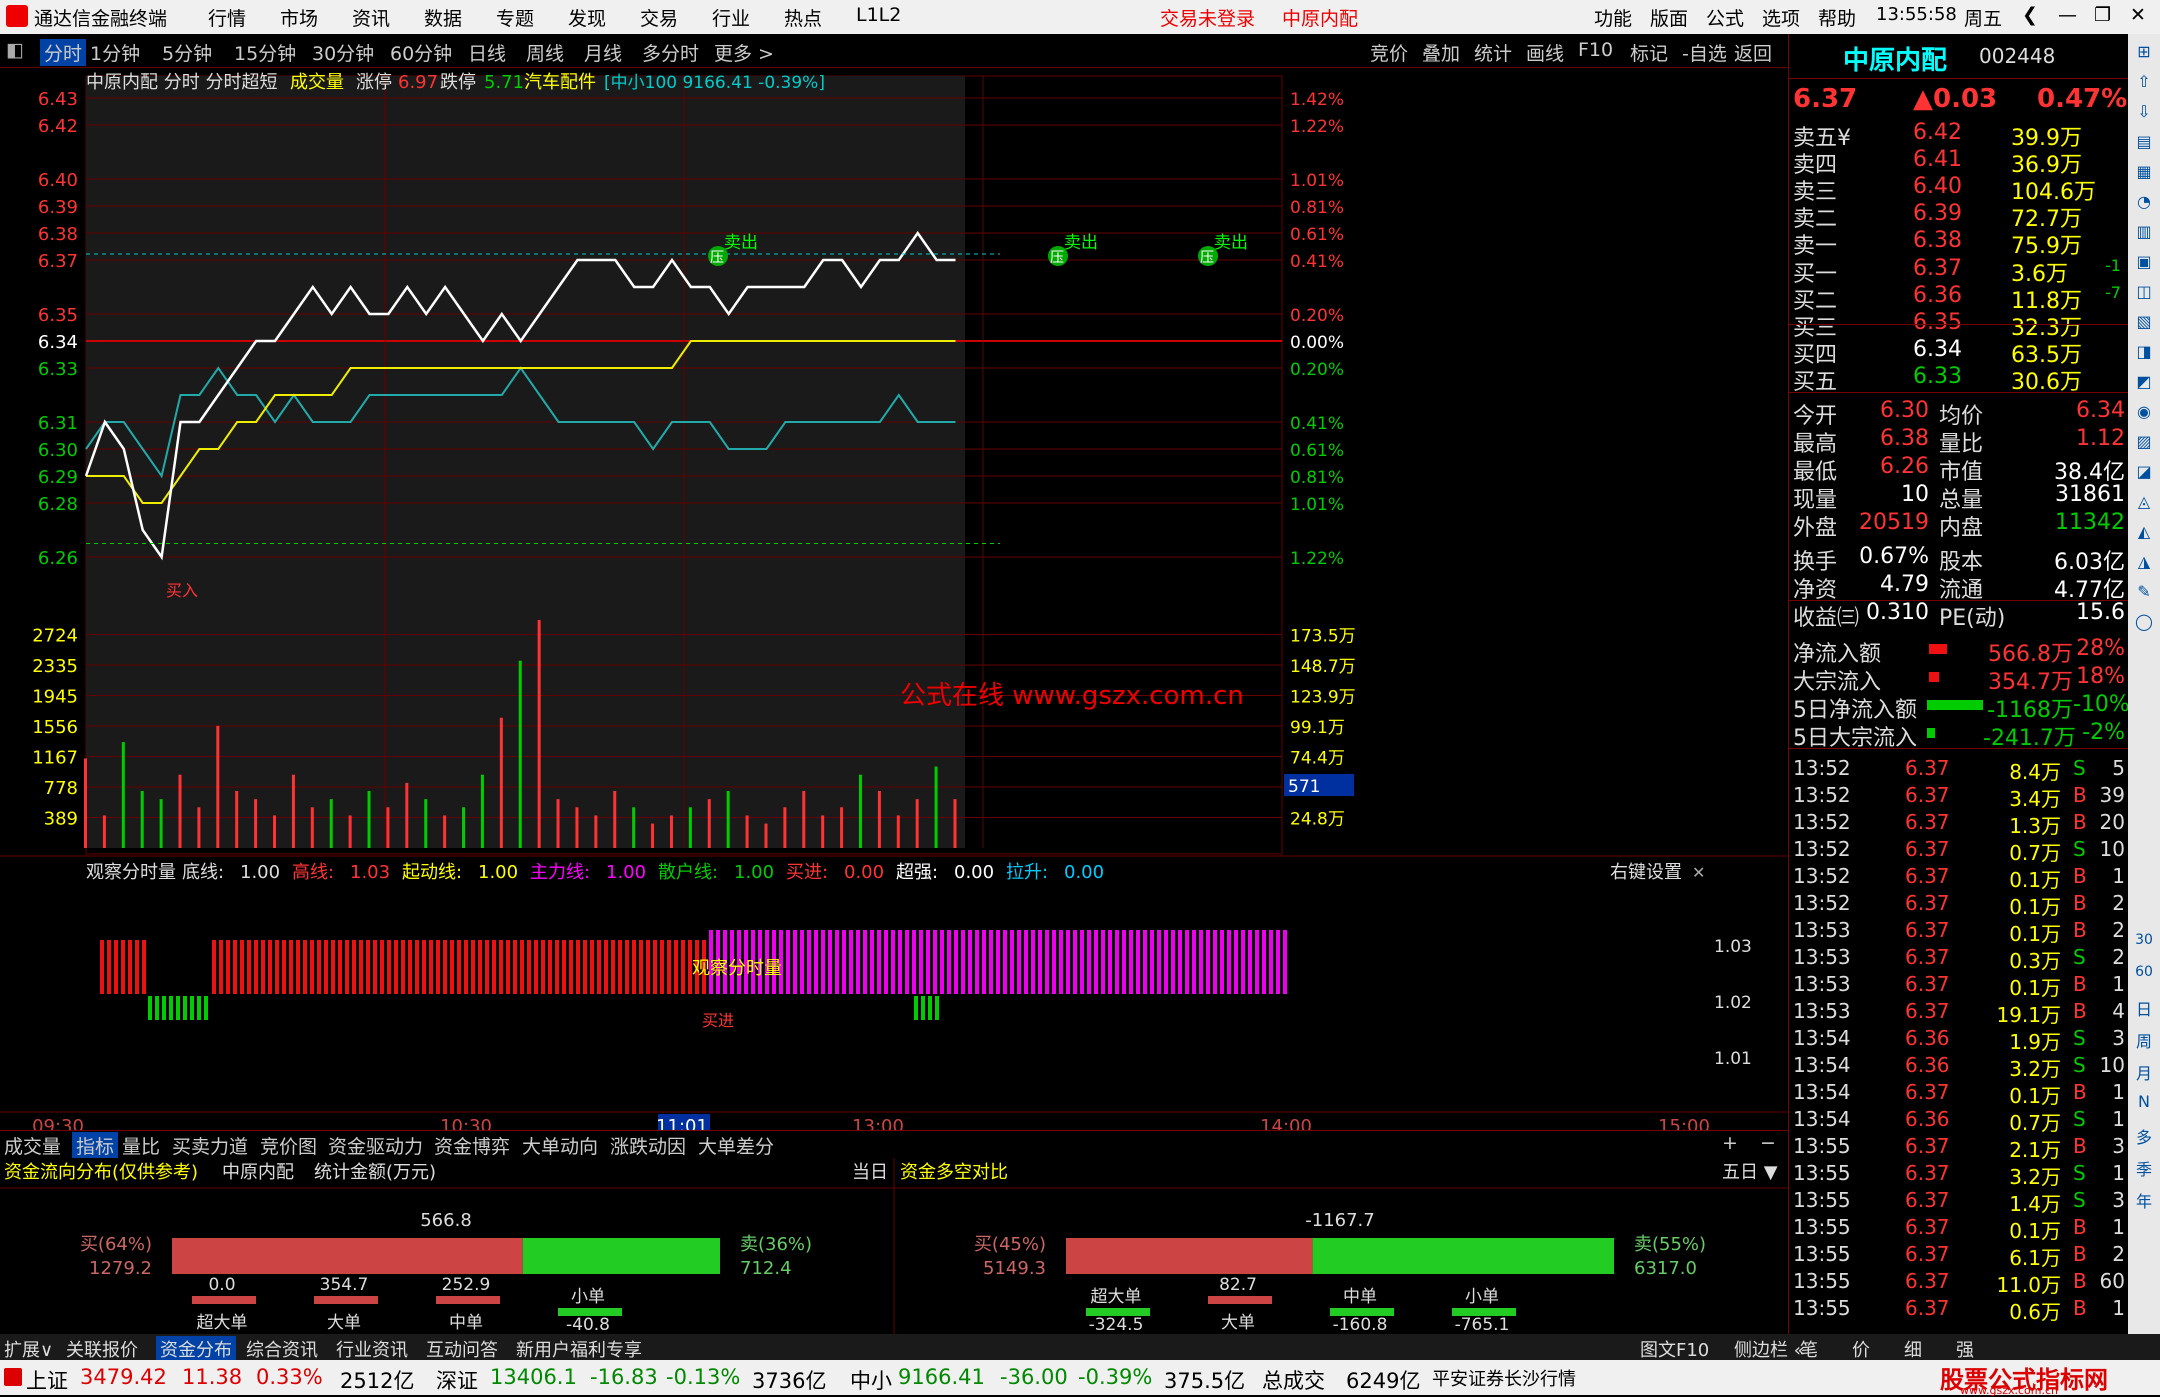  I want to click on tab-ind-1: 指标, so click(95, 1145).